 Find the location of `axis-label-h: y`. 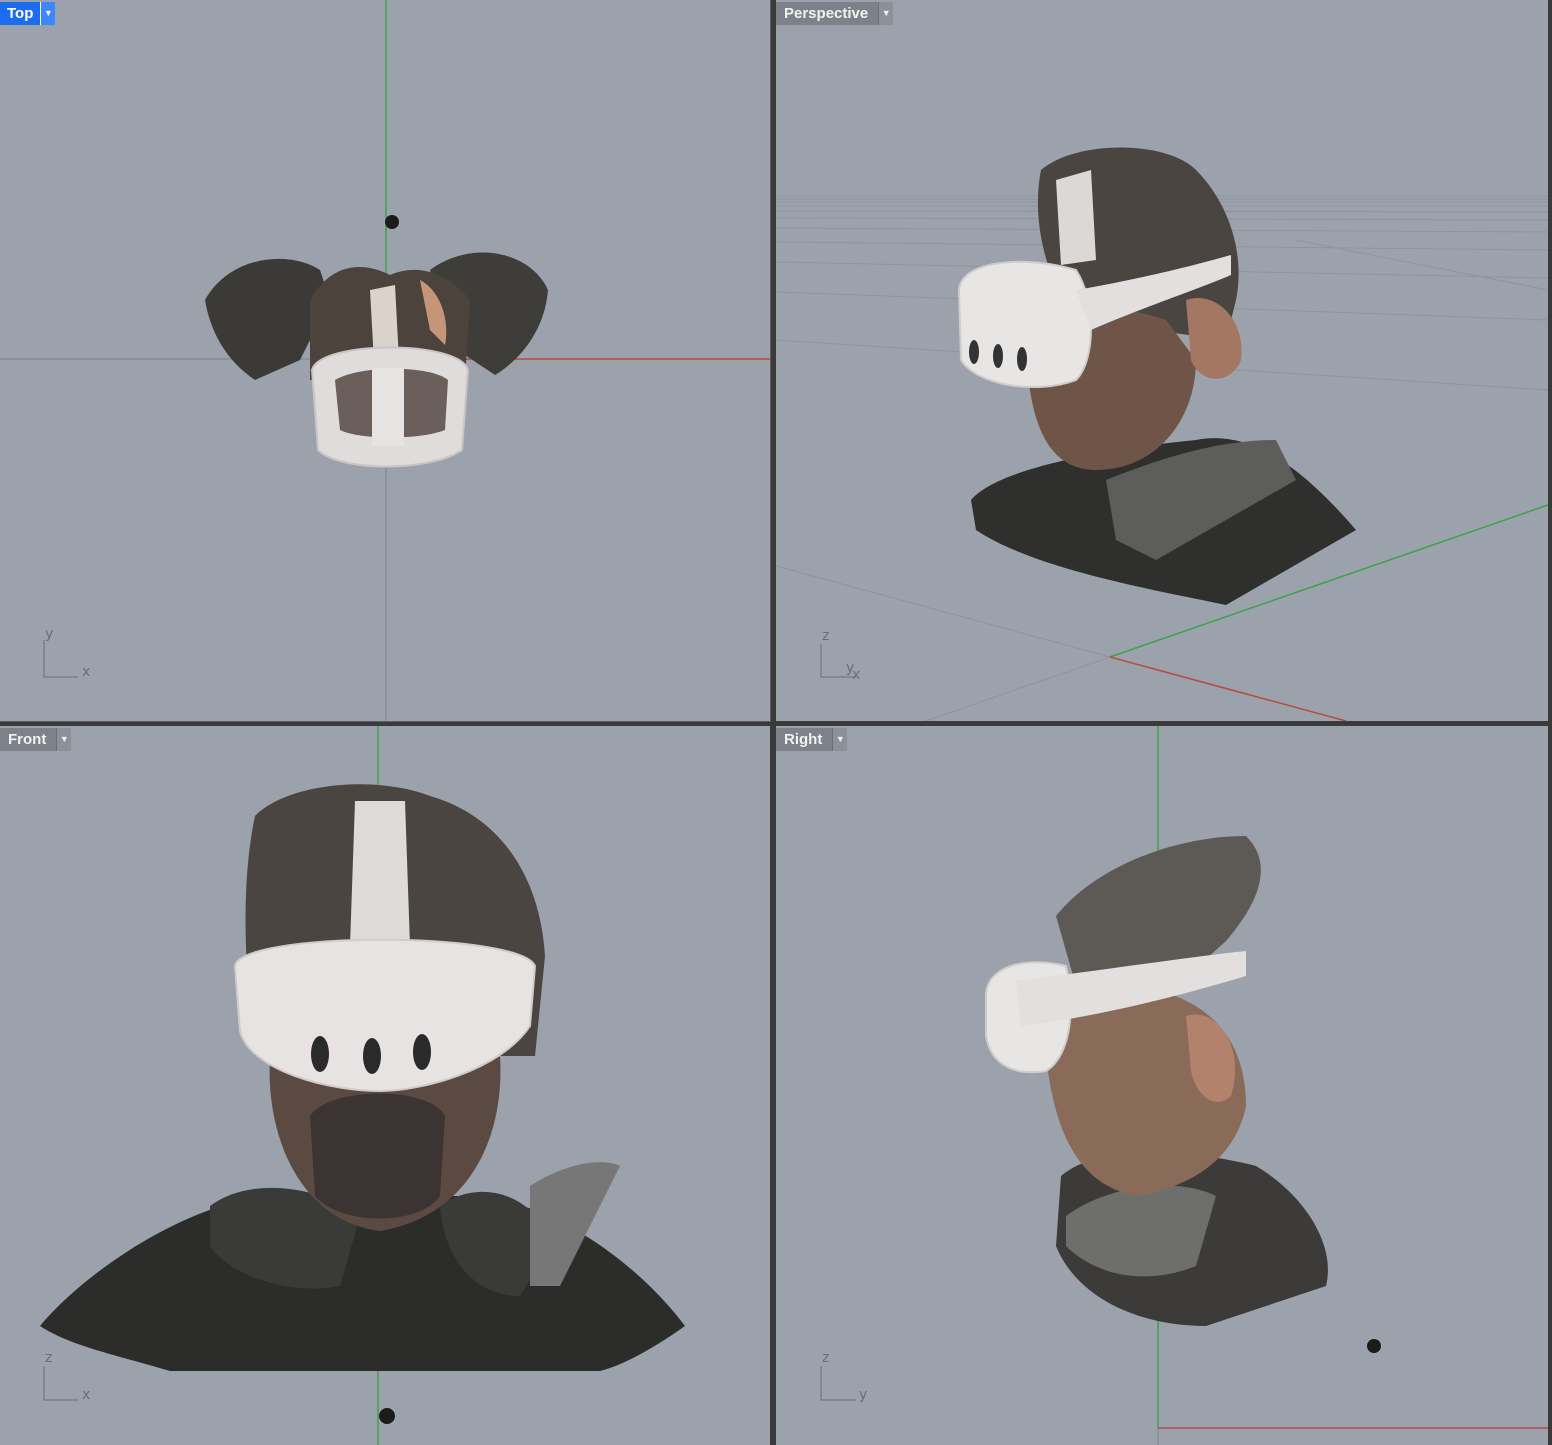

axis-label-h: y is located at coordinates (863, 1395).